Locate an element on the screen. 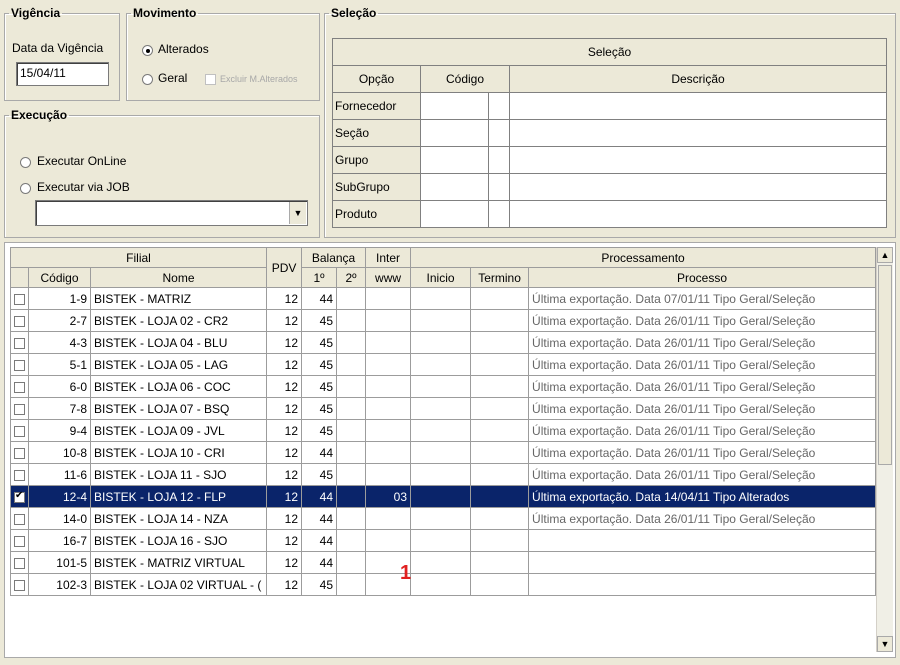 The height and width of the screenshot is (665, 900). vigencia-label: Data da Vigência is located at coordinates (58, 48).